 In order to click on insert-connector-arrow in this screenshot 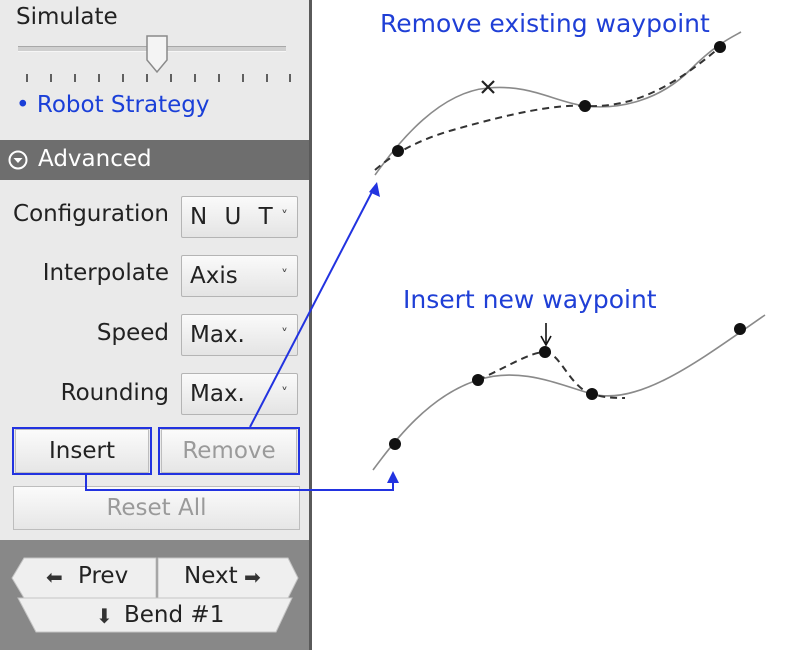, I will do `click(239, 483)`.